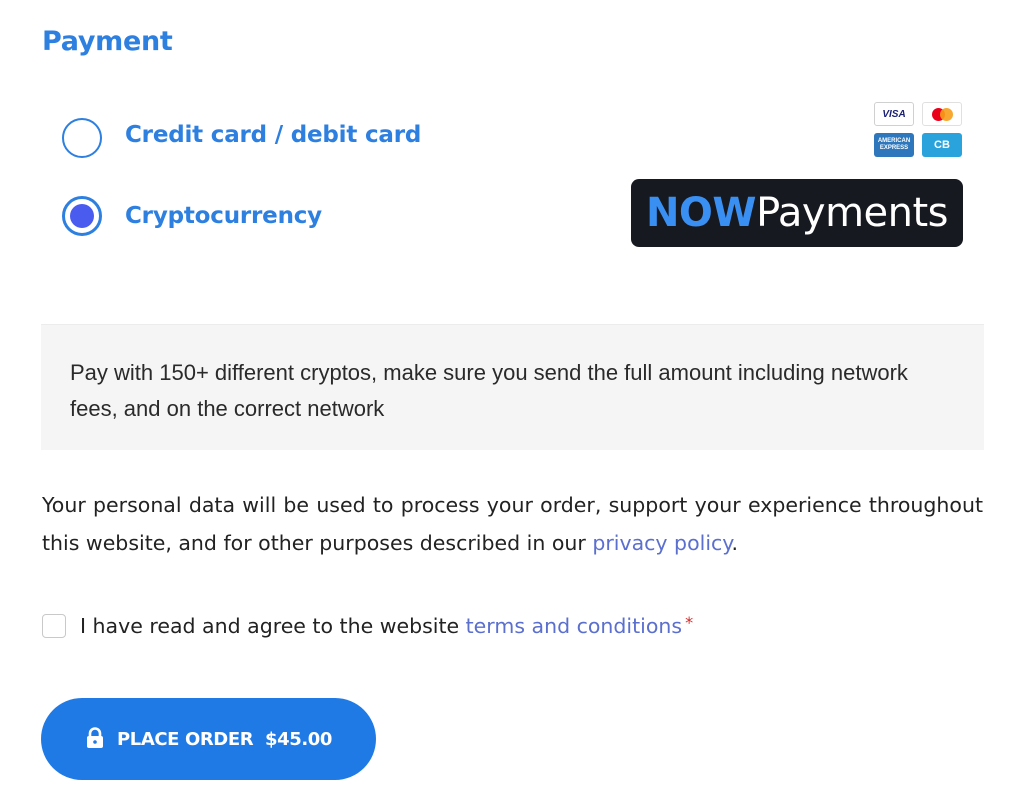 This screenshot has height=796, width=1024. Describe the element at coordinates (107, 41) in the screenshot. I see `payment-heading: Payment` at that location.